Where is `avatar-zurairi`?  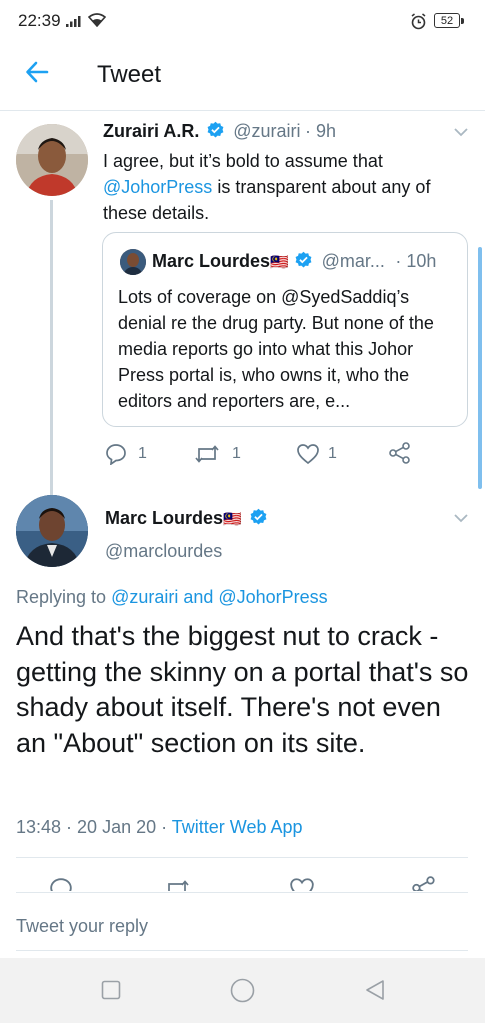 avatar-zurairi is located at coordinates (52, 160).